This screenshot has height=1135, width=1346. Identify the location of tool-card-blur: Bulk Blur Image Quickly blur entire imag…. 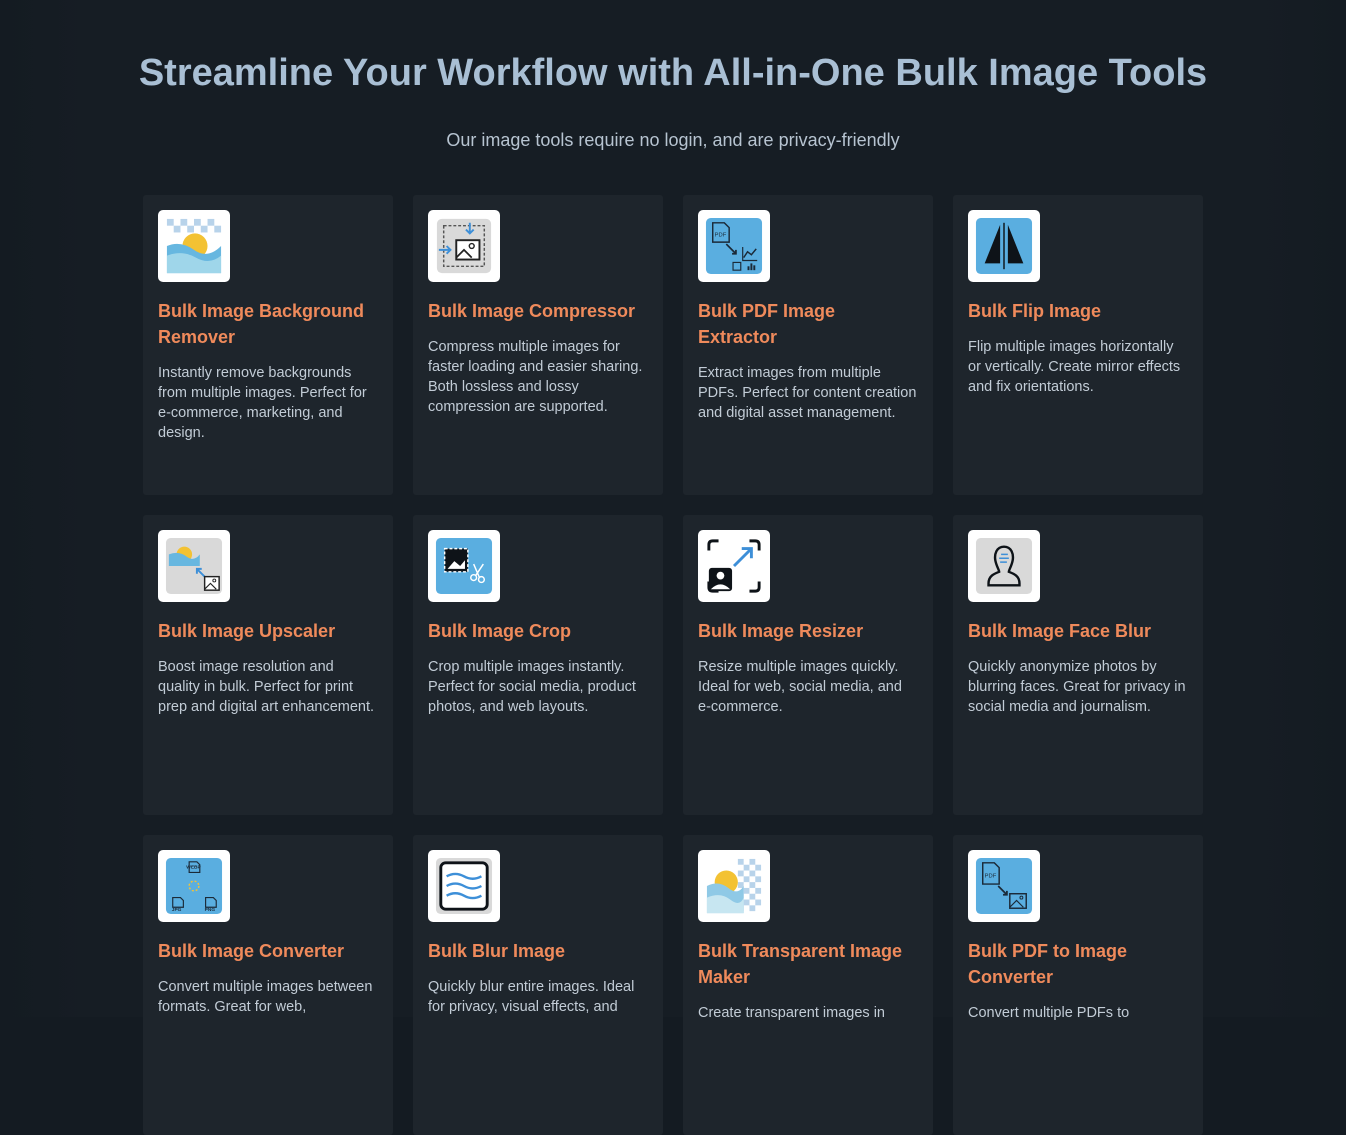
(538, 985).